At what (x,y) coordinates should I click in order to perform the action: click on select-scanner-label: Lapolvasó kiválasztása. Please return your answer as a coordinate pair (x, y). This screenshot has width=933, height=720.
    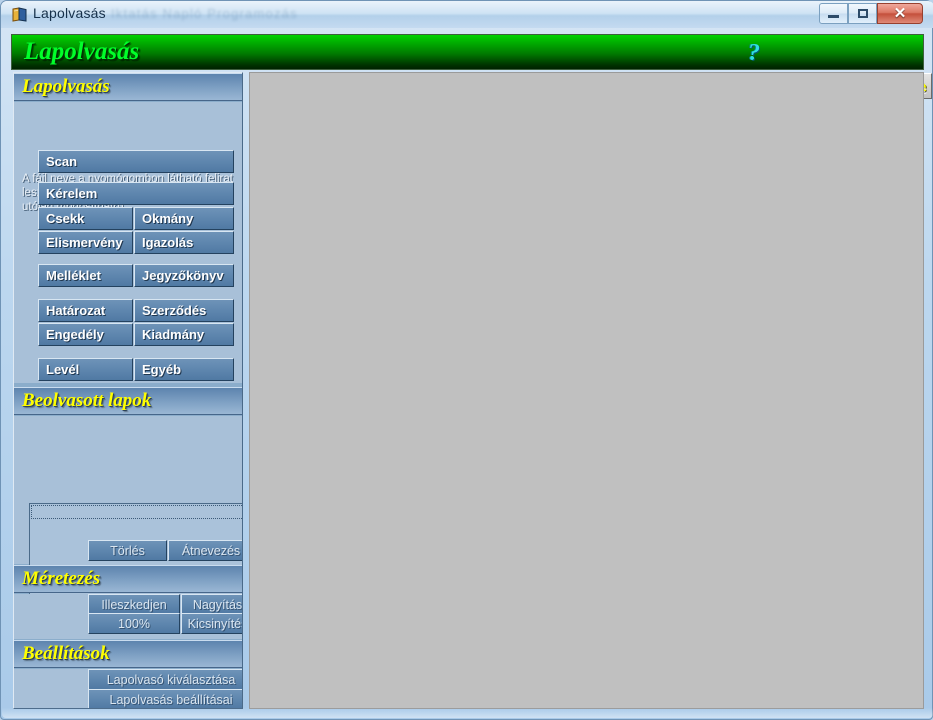
    Looking at the image, I should click on (171, 679).